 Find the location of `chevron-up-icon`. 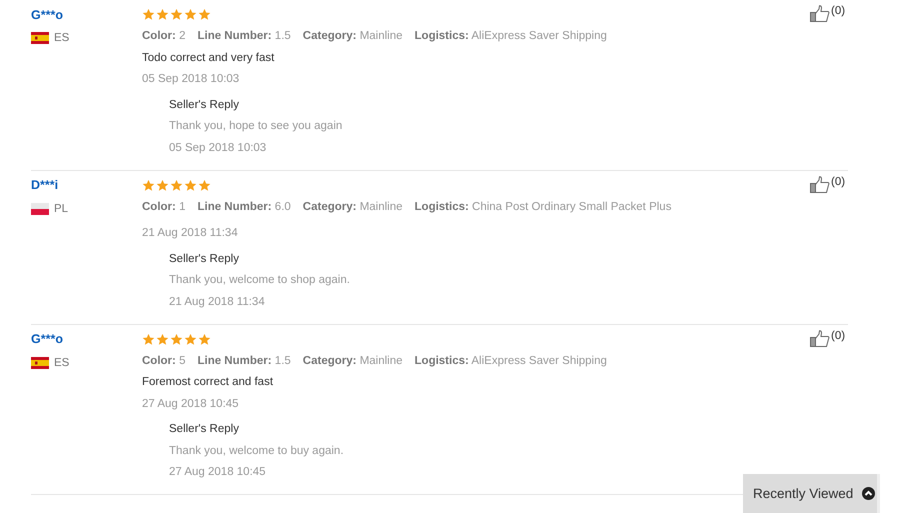

chevron-up-icon is located at coordinates (869, 493).